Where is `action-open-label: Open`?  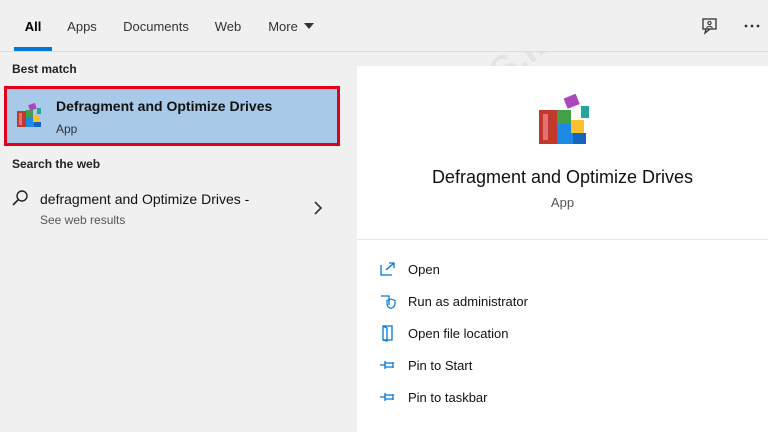 action-open-label: Open is located at coordinates (424, 269).